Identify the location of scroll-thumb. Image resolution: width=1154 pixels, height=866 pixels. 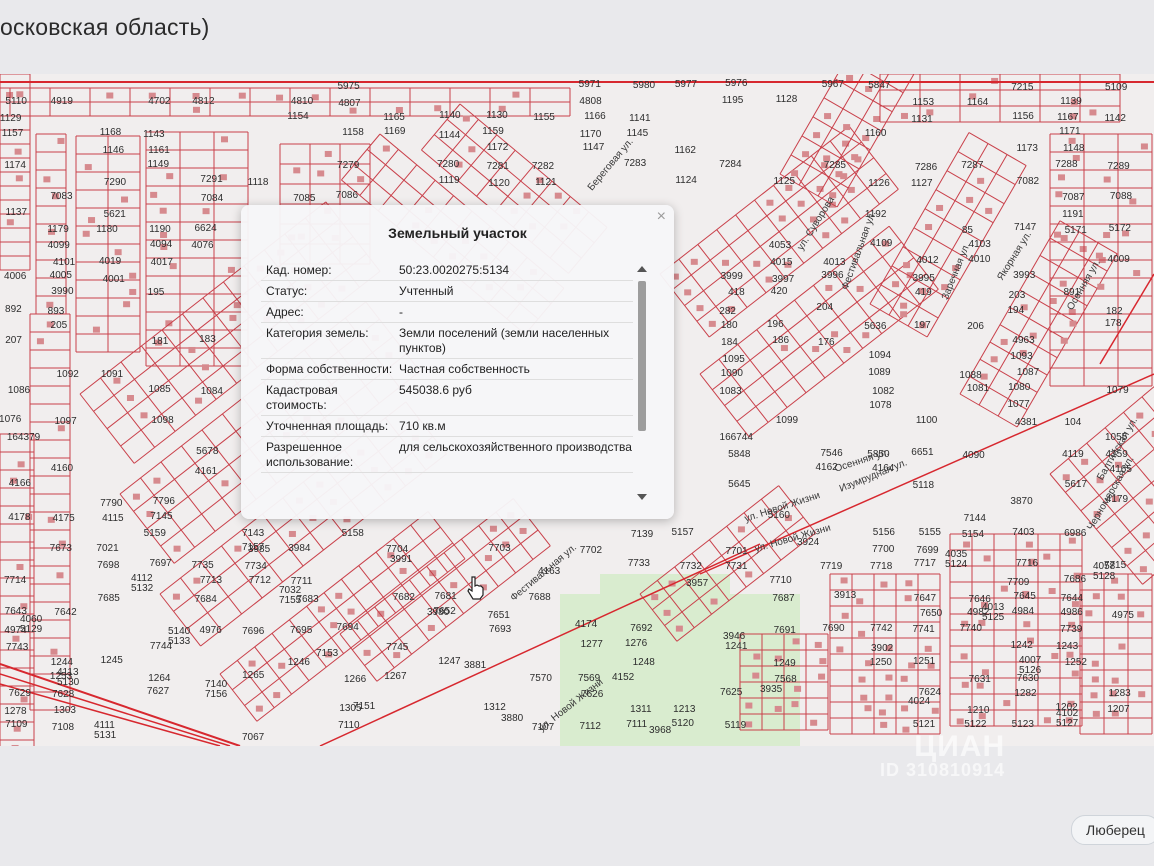
(642, 356).